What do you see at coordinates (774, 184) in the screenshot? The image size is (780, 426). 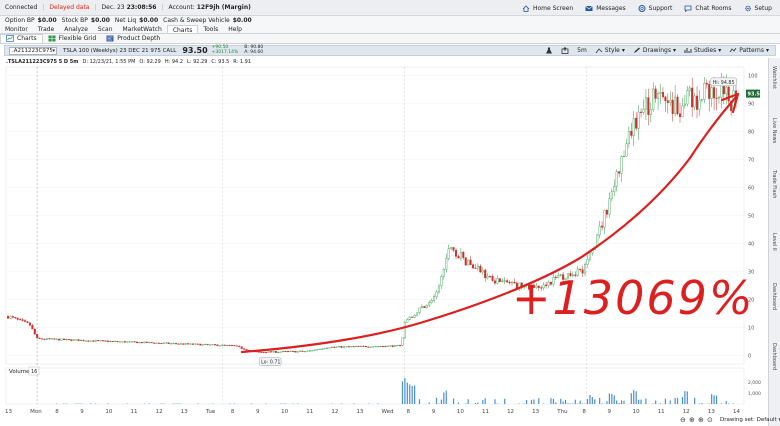 I see `panel-tab-trade-flash: Trade Flash` at bounding box center [774, 184].